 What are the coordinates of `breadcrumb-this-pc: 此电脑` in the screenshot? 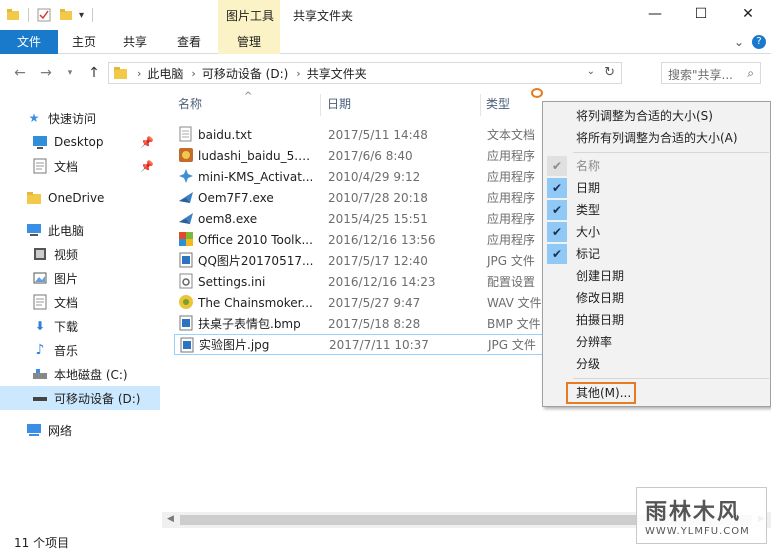 It's located at (165, 73).